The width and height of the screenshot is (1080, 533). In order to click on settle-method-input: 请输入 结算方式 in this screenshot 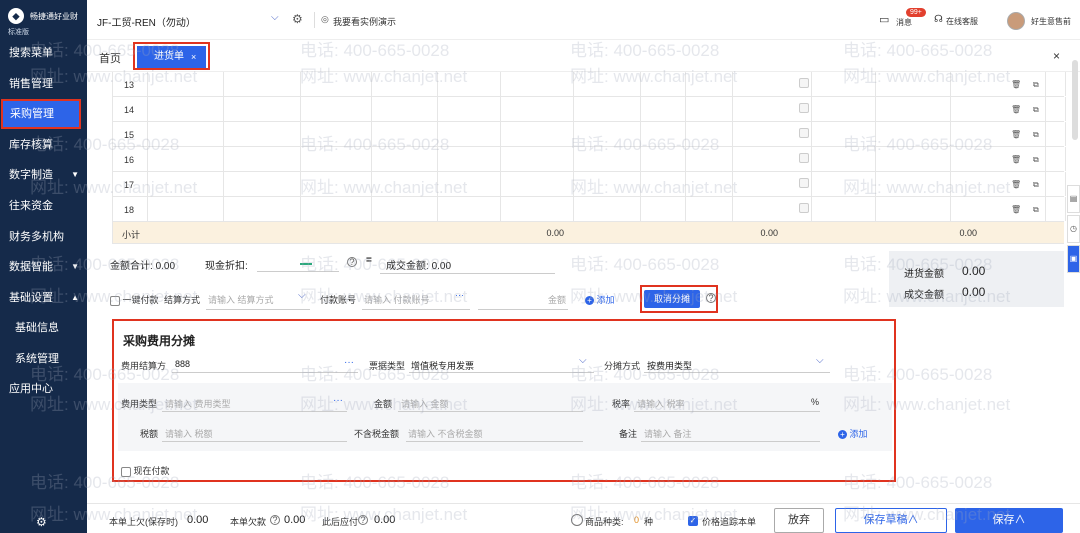, I will do `click(241, 299)`.